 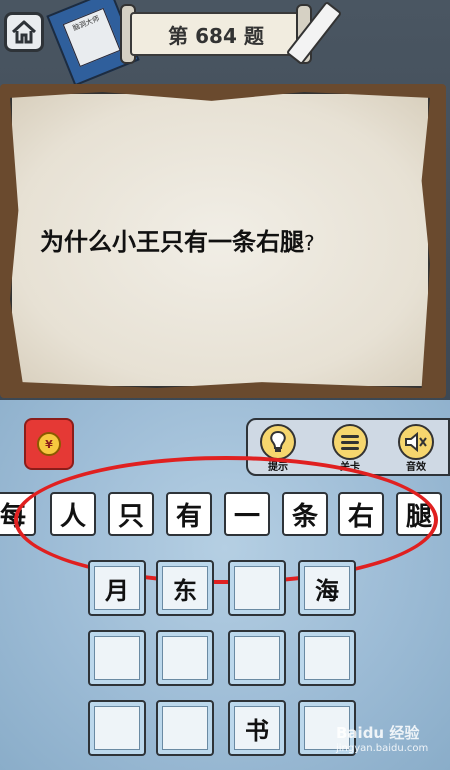 I want to click on hint-label: 提示, so click(x=278, y=467).